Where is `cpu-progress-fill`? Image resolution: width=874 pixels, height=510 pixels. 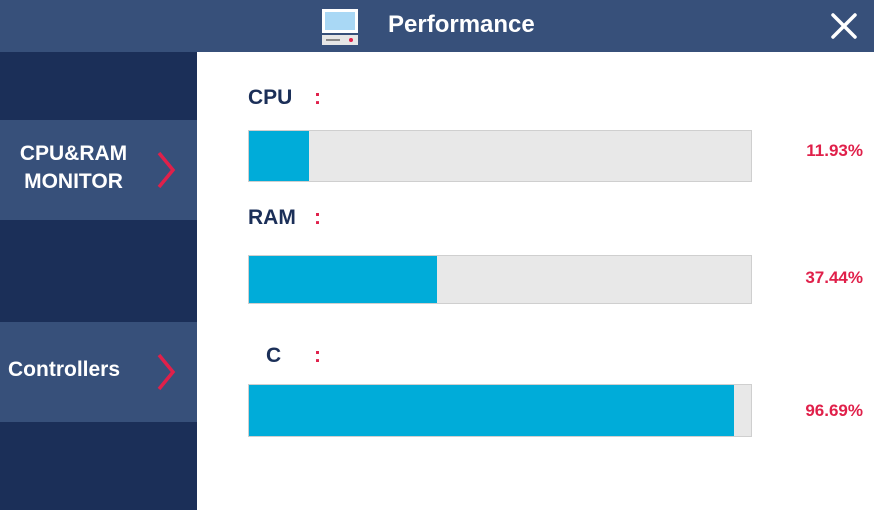
cpu-progress-fill is located at coordinates (279, 156).